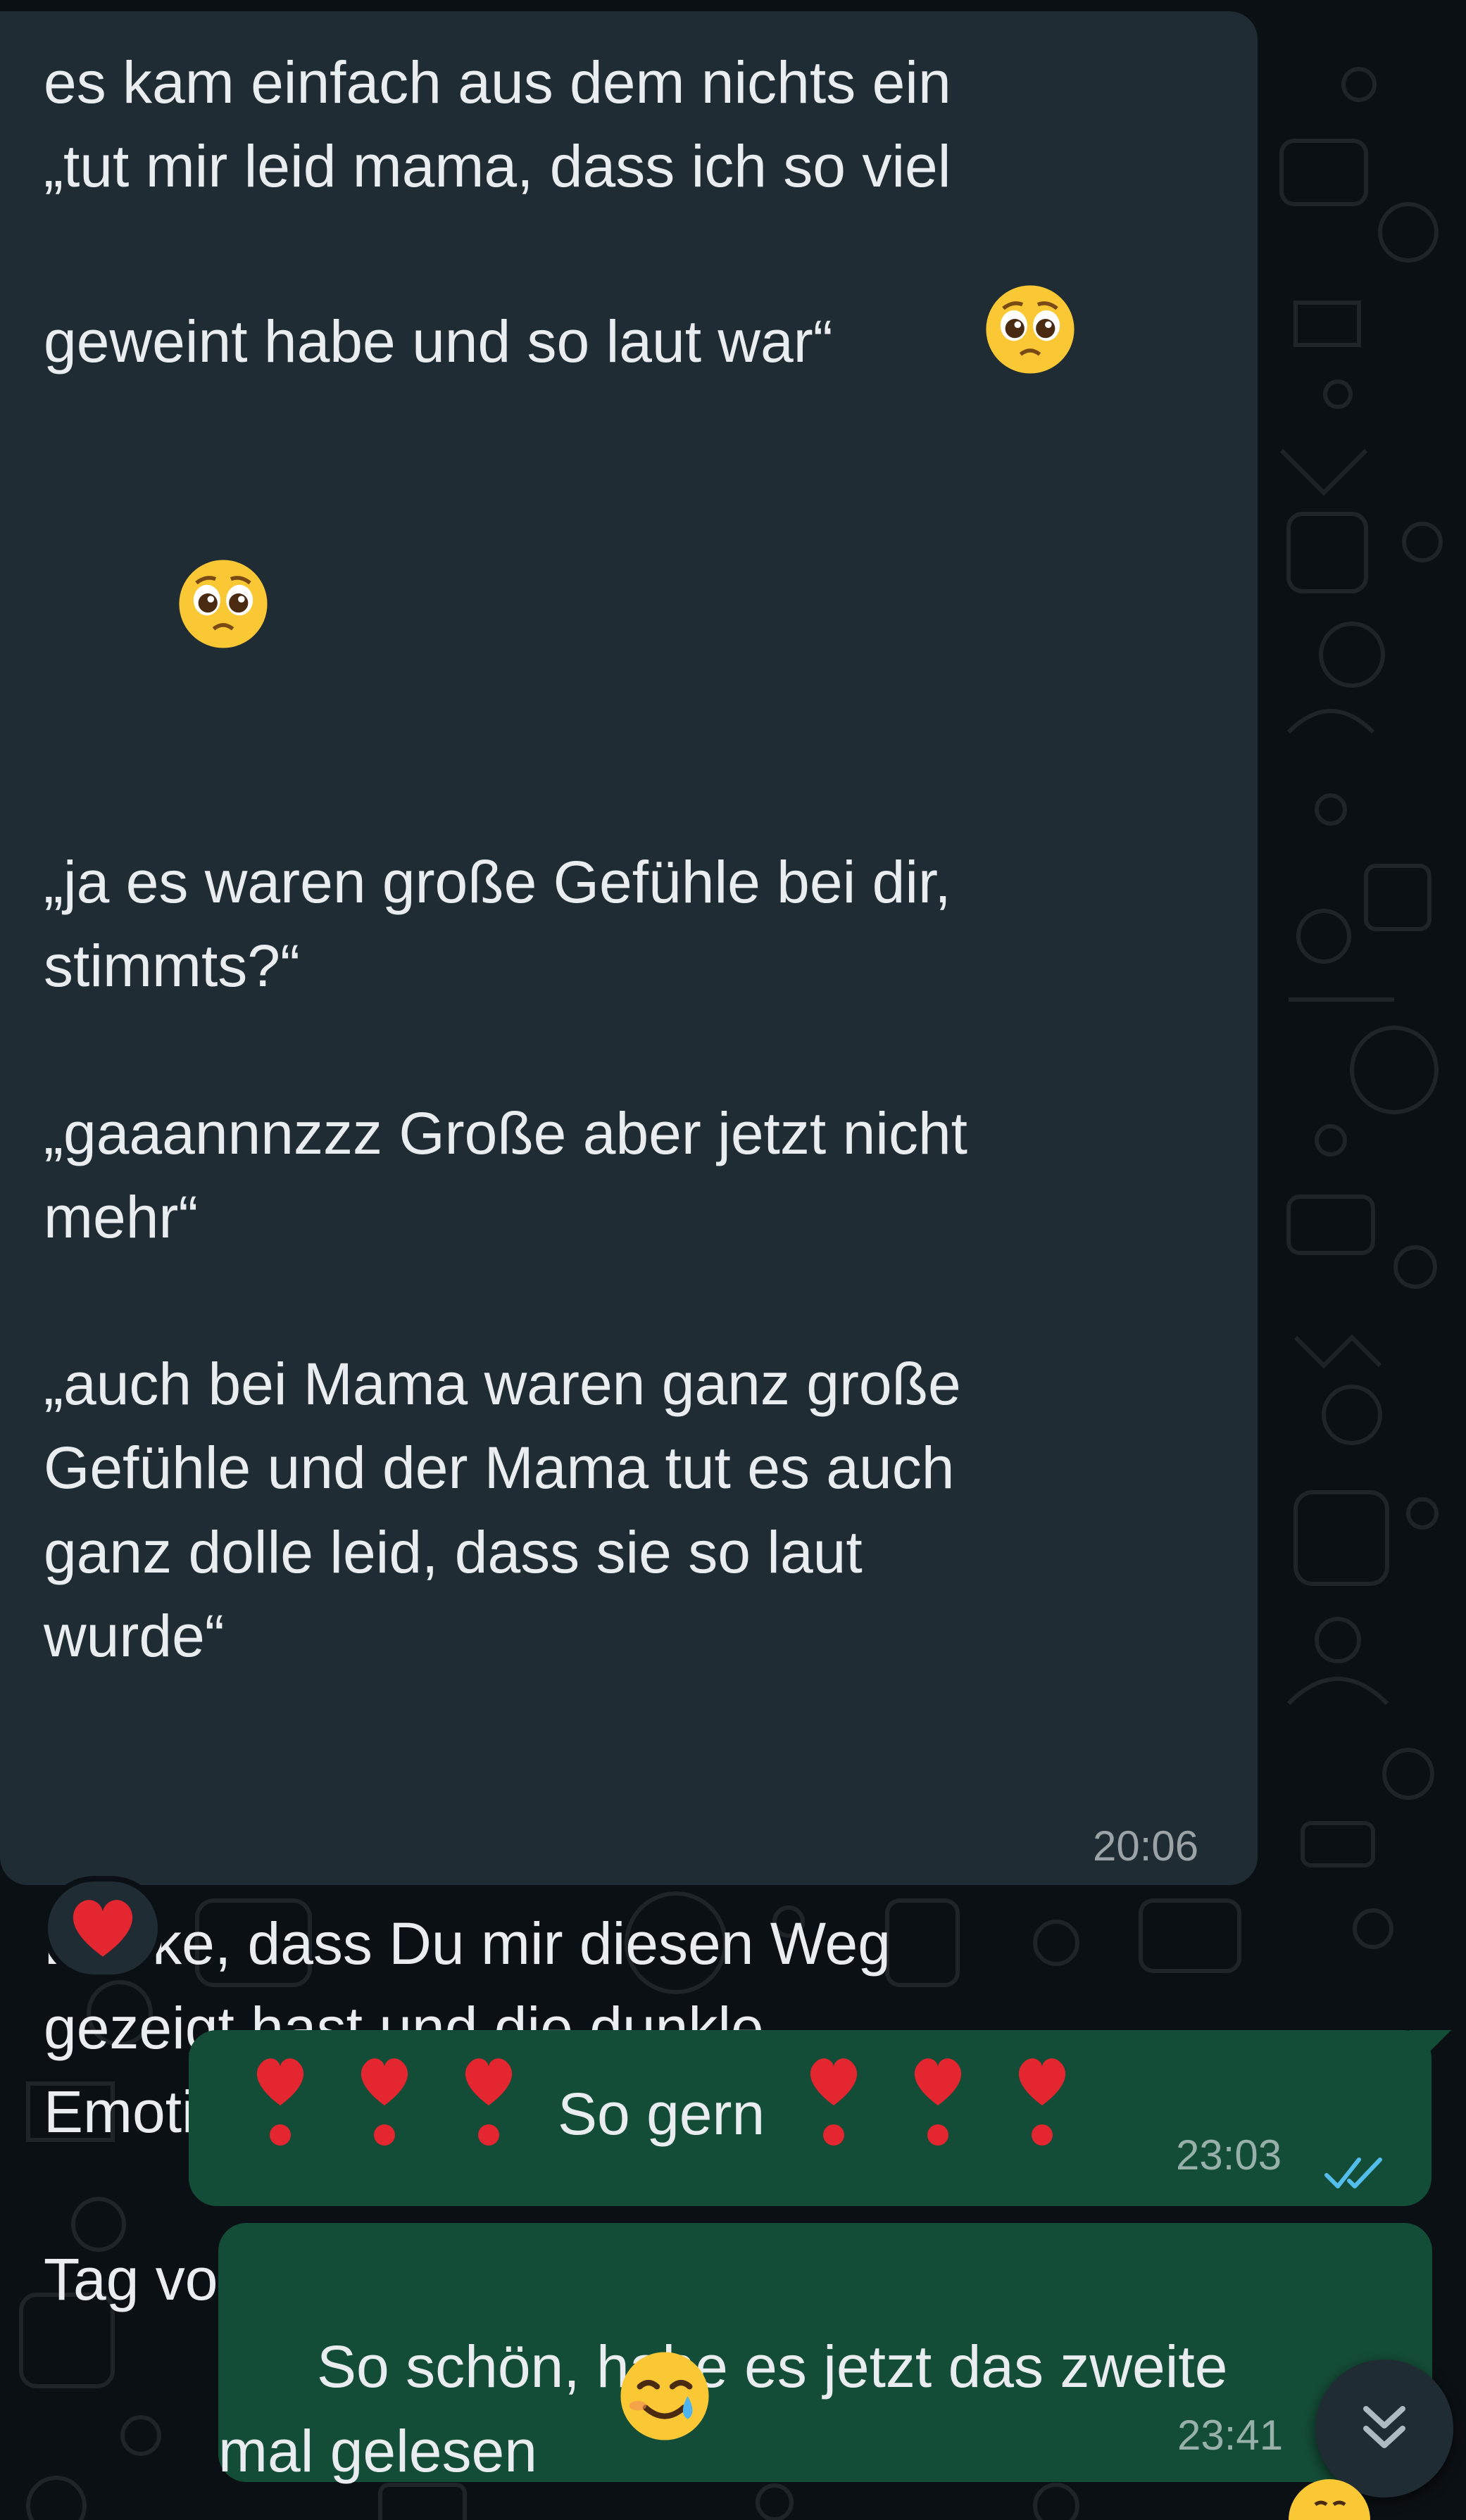 The width and height of the screenshot is (1466, 2520). Describe the element at coordinates (506, 1175) in the screenshot. I see `message-paragraph: „gaaannnzzz Große aber jetzt nicht mehr“` at that location.